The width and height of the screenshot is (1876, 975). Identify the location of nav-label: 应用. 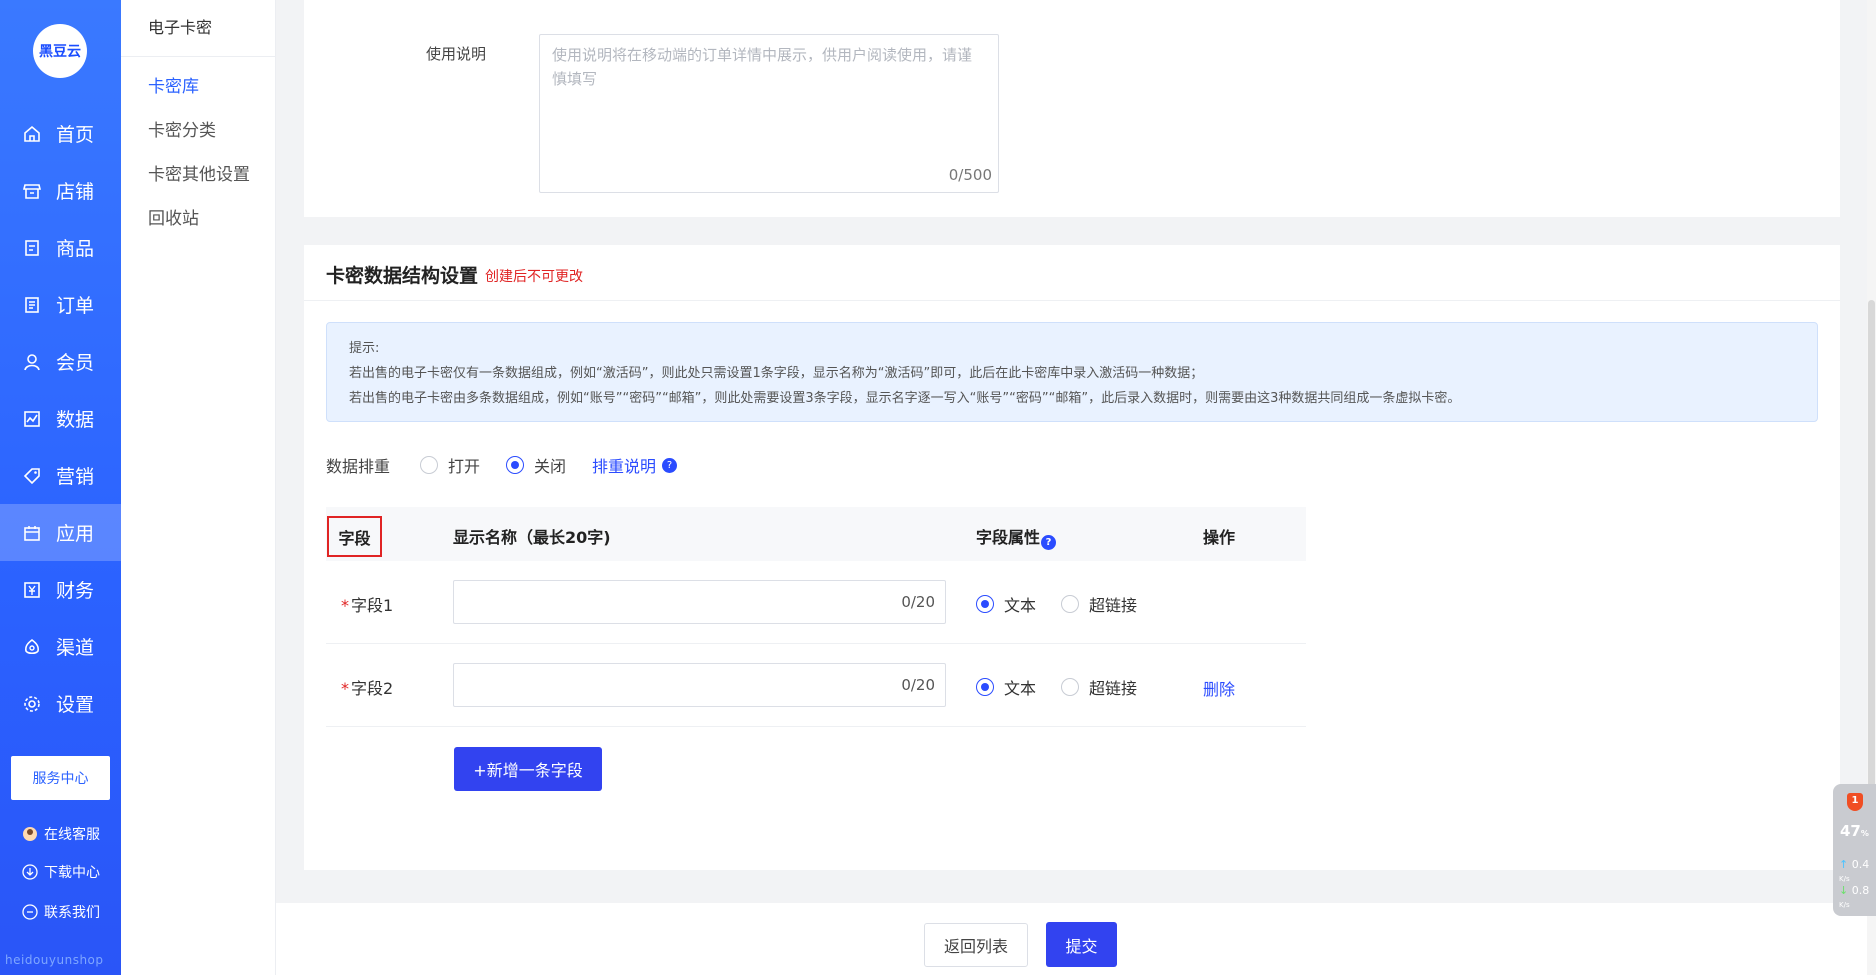
(75, 534).